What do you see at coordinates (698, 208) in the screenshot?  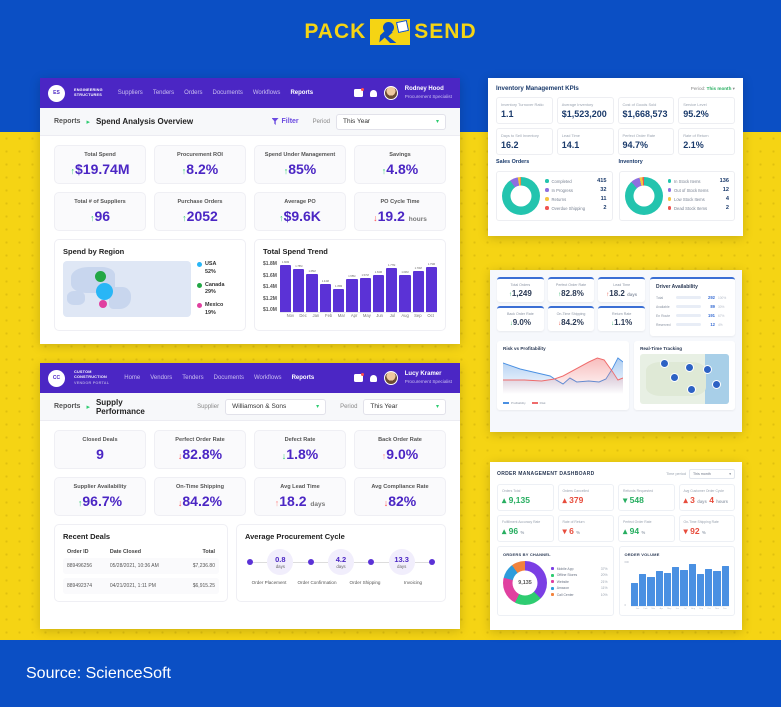 I see `legend-item: Dead Stock Items 2` at bounding box center [698, 208].